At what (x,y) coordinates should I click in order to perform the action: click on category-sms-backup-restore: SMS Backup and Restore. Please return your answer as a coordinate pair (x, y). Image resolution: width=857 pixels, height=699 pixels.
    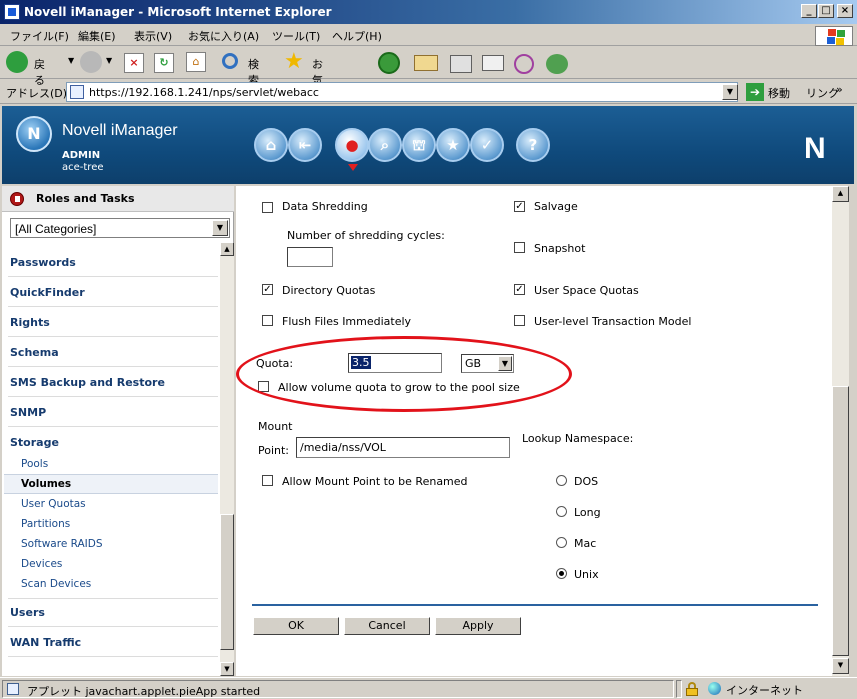
    Looking at the image, I should click on (87, 382).